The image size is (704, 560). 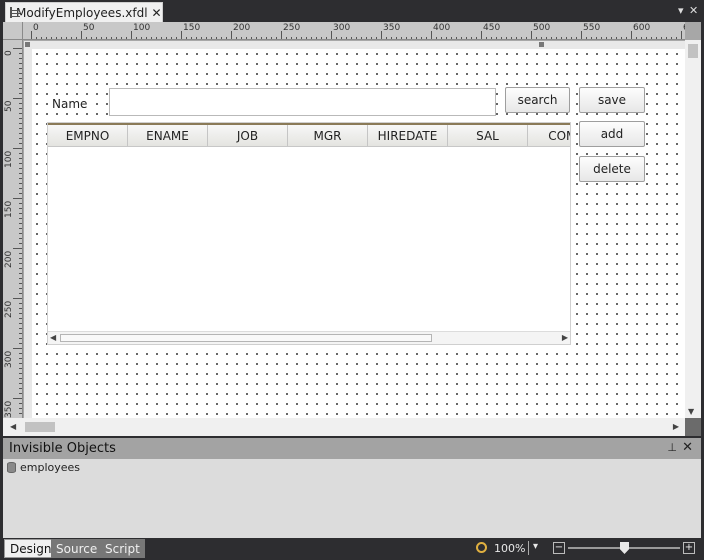 I want to click on name-input, so click(x=302, y=102).